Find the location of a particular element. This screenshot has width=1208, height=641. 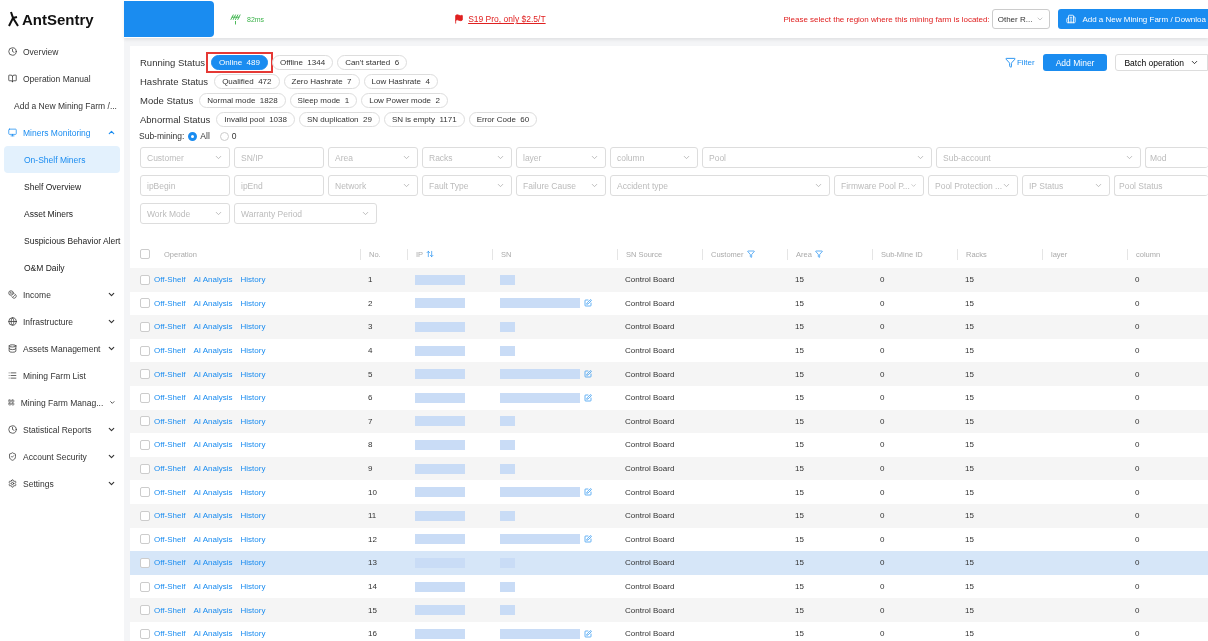

sidebar-item: Settings is located at coordinates (62, 483).